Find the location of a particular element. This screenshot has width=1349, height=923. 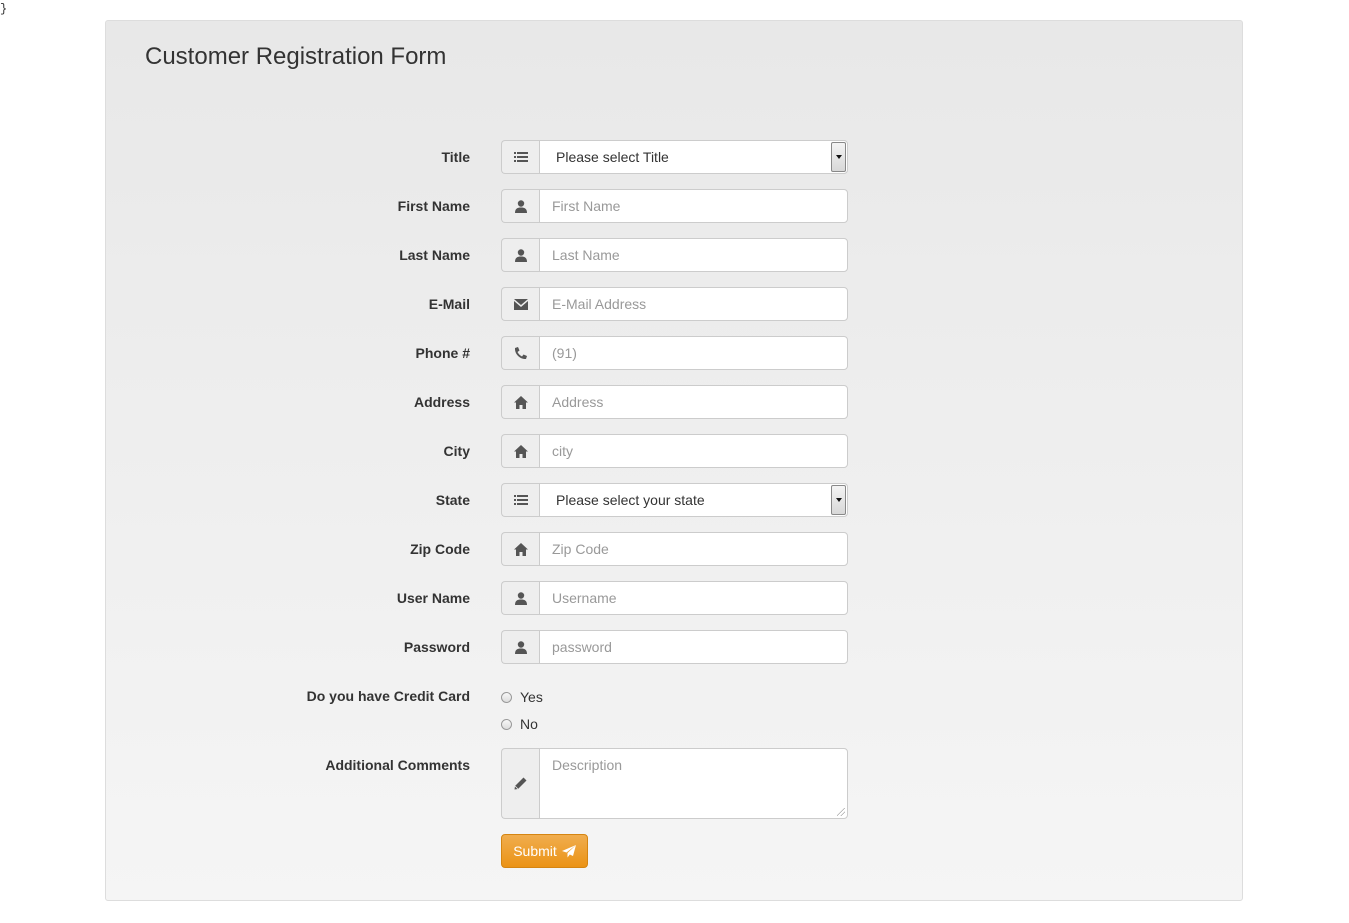

address-row: Address is located at coordinates (674, 402).